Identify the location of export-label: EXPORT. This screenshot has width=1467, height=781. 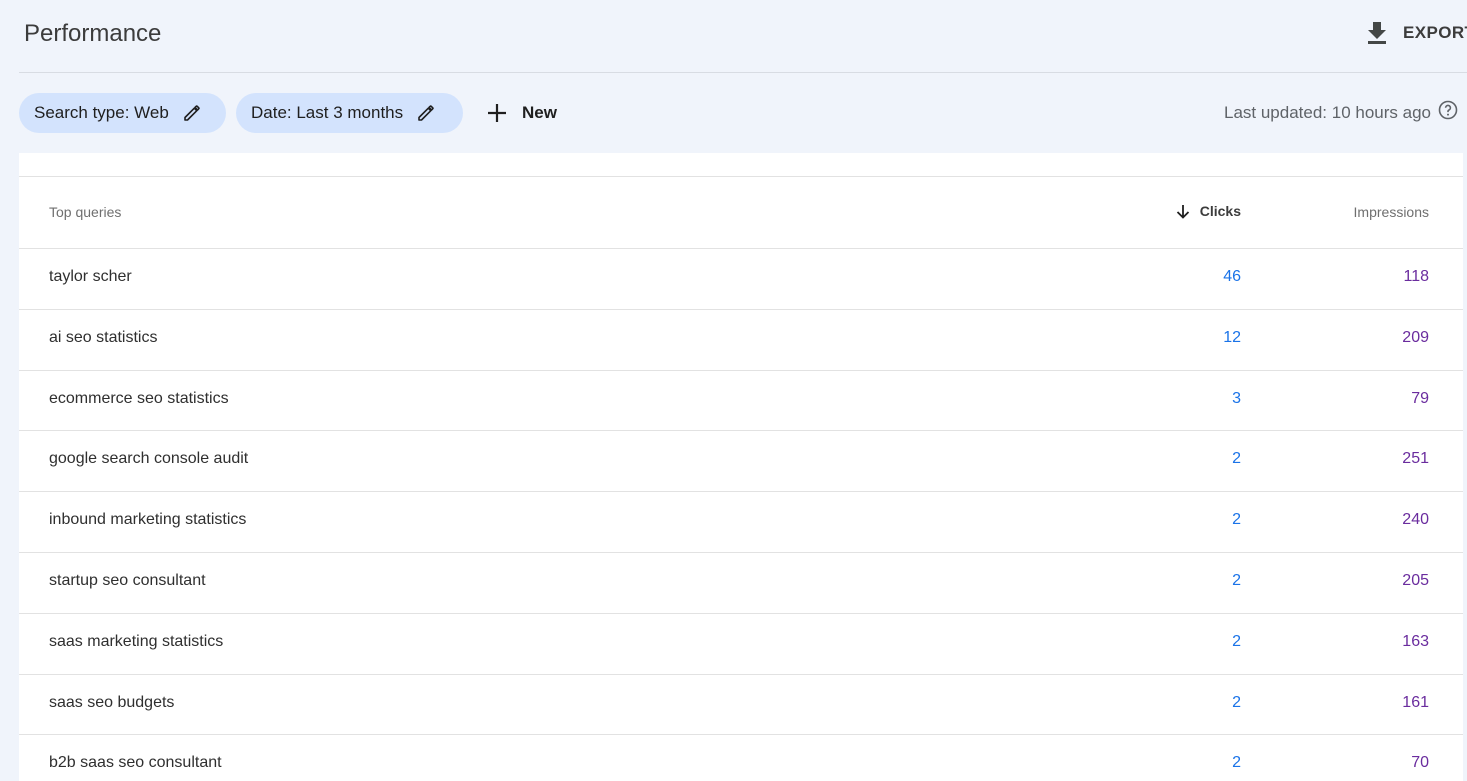
(1435, 32).